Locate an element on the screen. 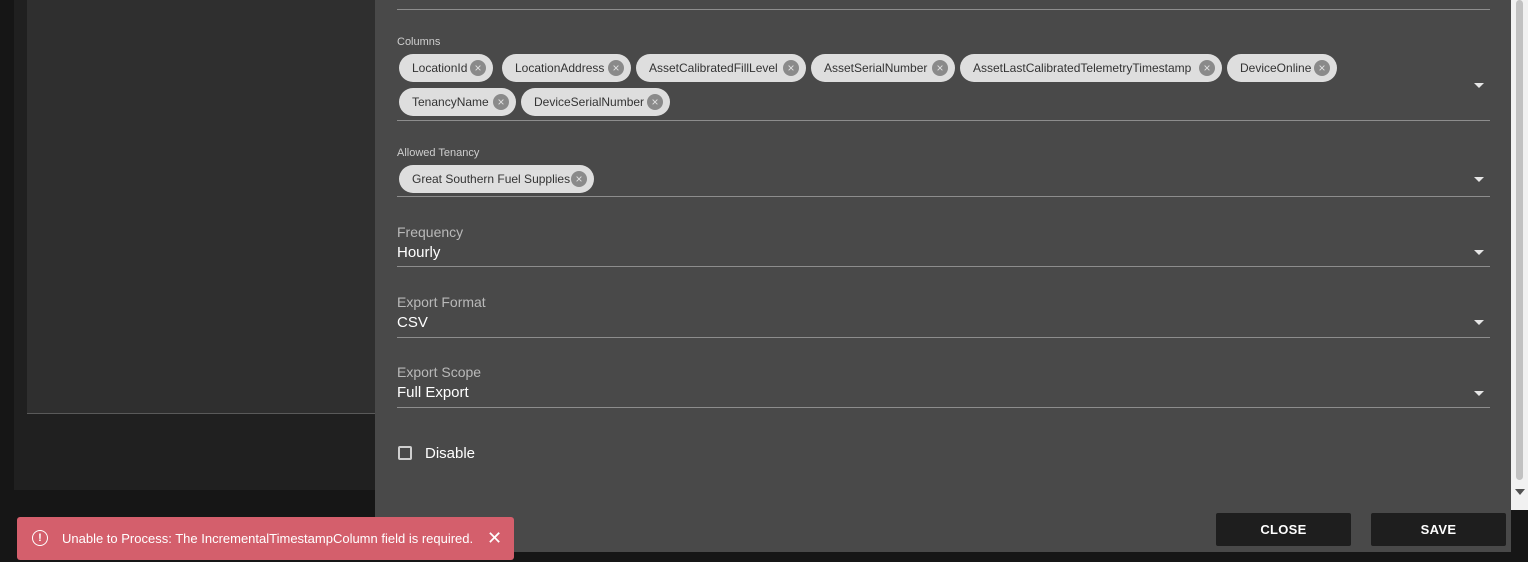 The image size is (1528, 562). columns-label: Columns is located at coordinates (419, 42).